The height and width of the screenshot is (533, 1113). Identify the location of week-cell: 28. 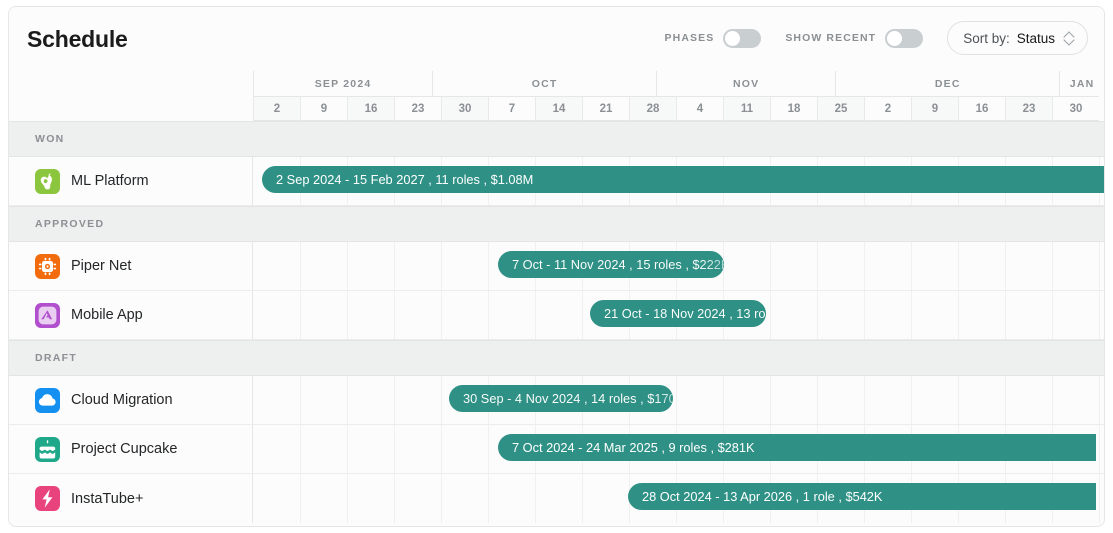
(652, 108).